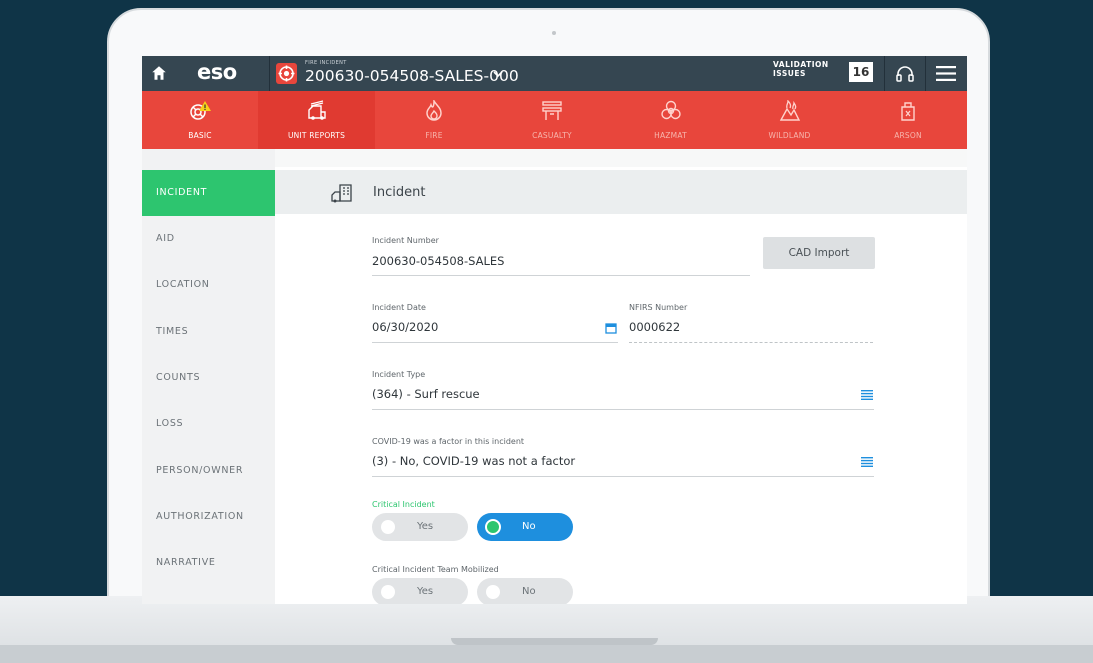 The height and width of the screenshot is (663, 1093). I want to click on nfirs-number-underline, so click(751, 342).